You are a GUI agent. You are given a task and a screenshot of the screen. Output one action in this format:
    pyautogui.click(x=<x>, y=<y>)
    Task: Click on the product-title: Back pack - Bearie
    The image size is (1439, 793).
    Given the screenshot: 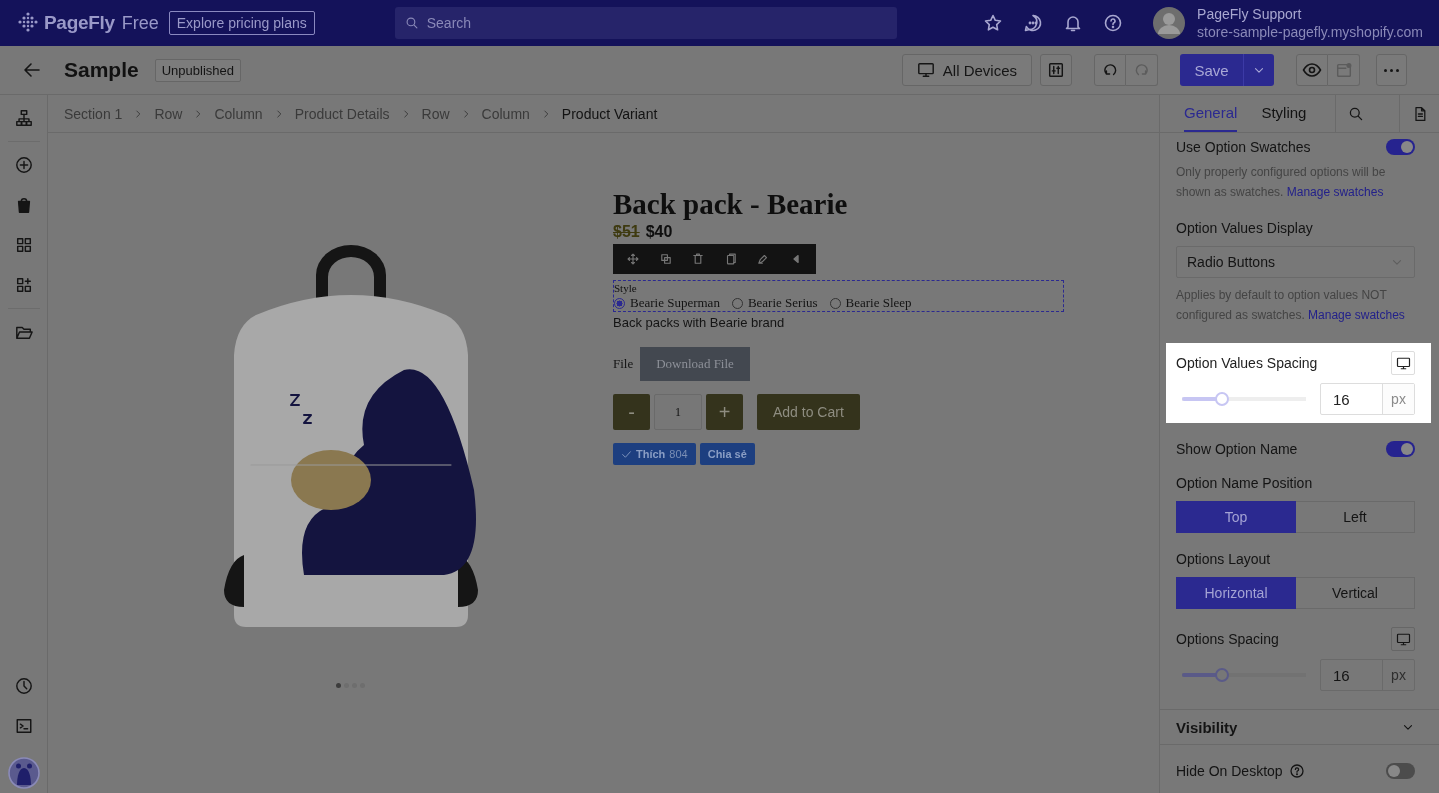 What is the action you would take?
    pyautogui.click(x=730, y=204)
    